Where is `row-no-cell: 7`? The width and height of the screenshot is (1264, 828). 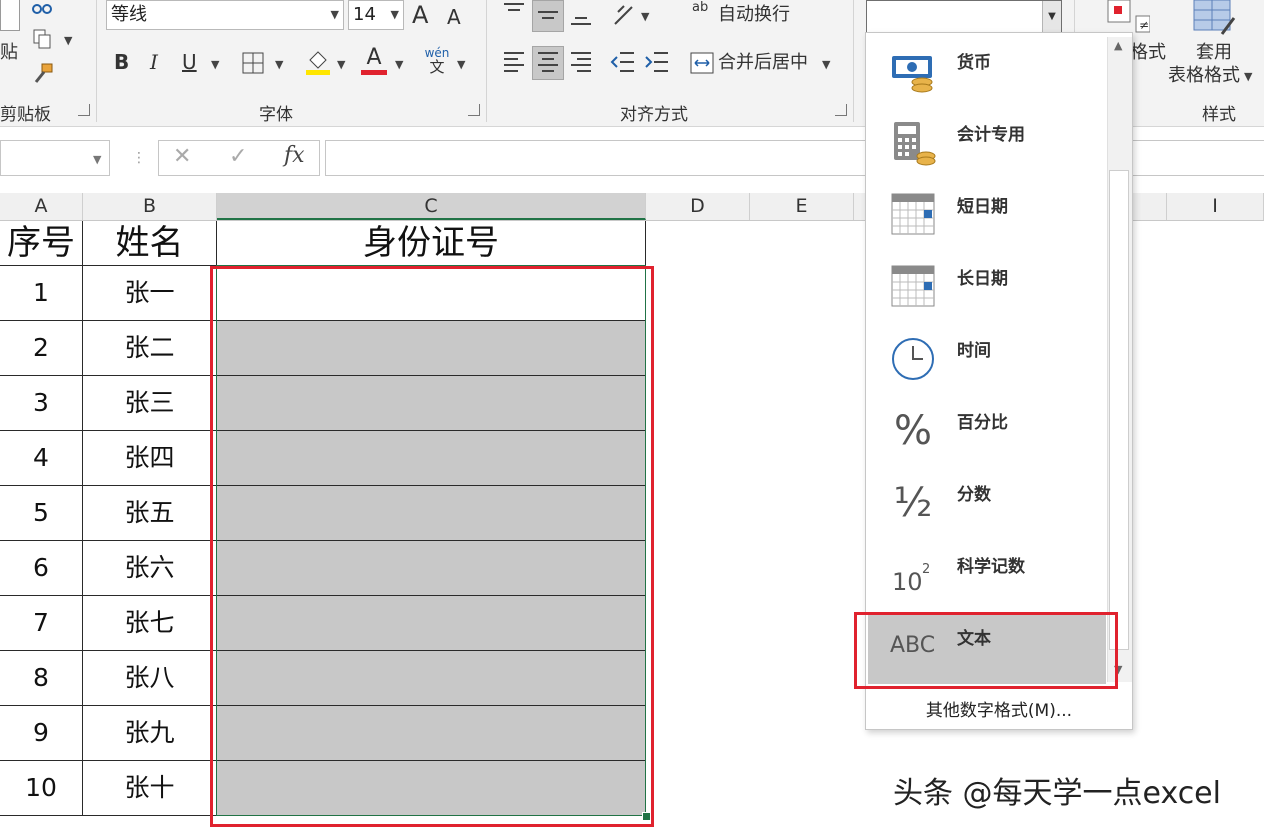
row-no-cell: 7 is located at coordinates (41, 623).